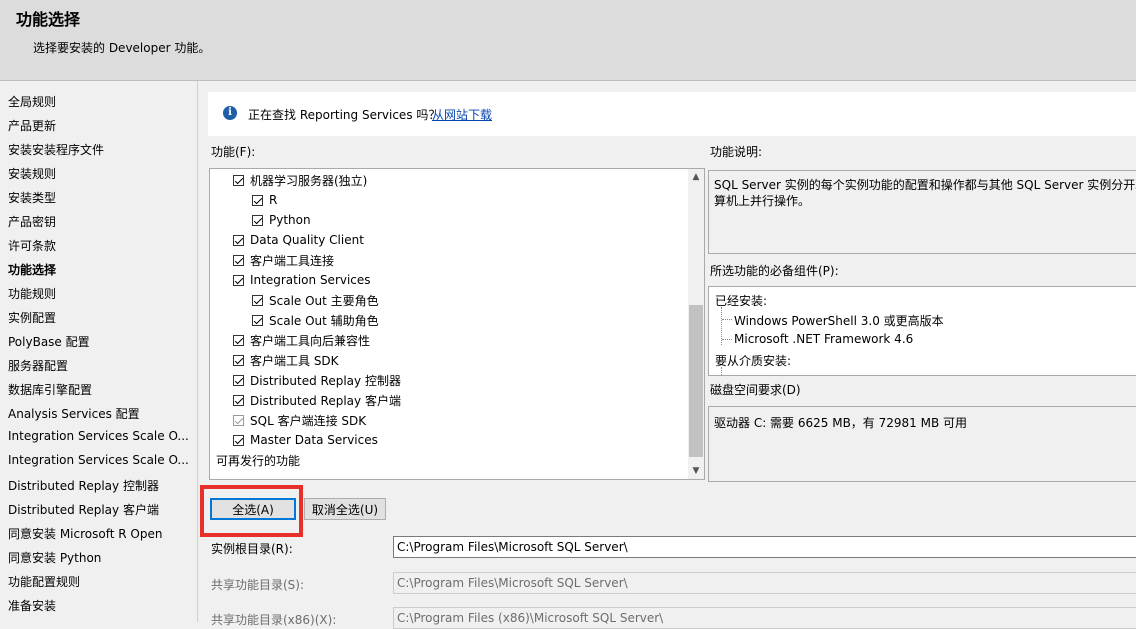 Image resolution: width=1136 pixels, height=629 pixels. What do you see at coordinates (839, 321) in the screenshot?
I see `prereq-item-powershell: Windows PowerShell 3.0 或更高版本` at bounding box center [839, 321].